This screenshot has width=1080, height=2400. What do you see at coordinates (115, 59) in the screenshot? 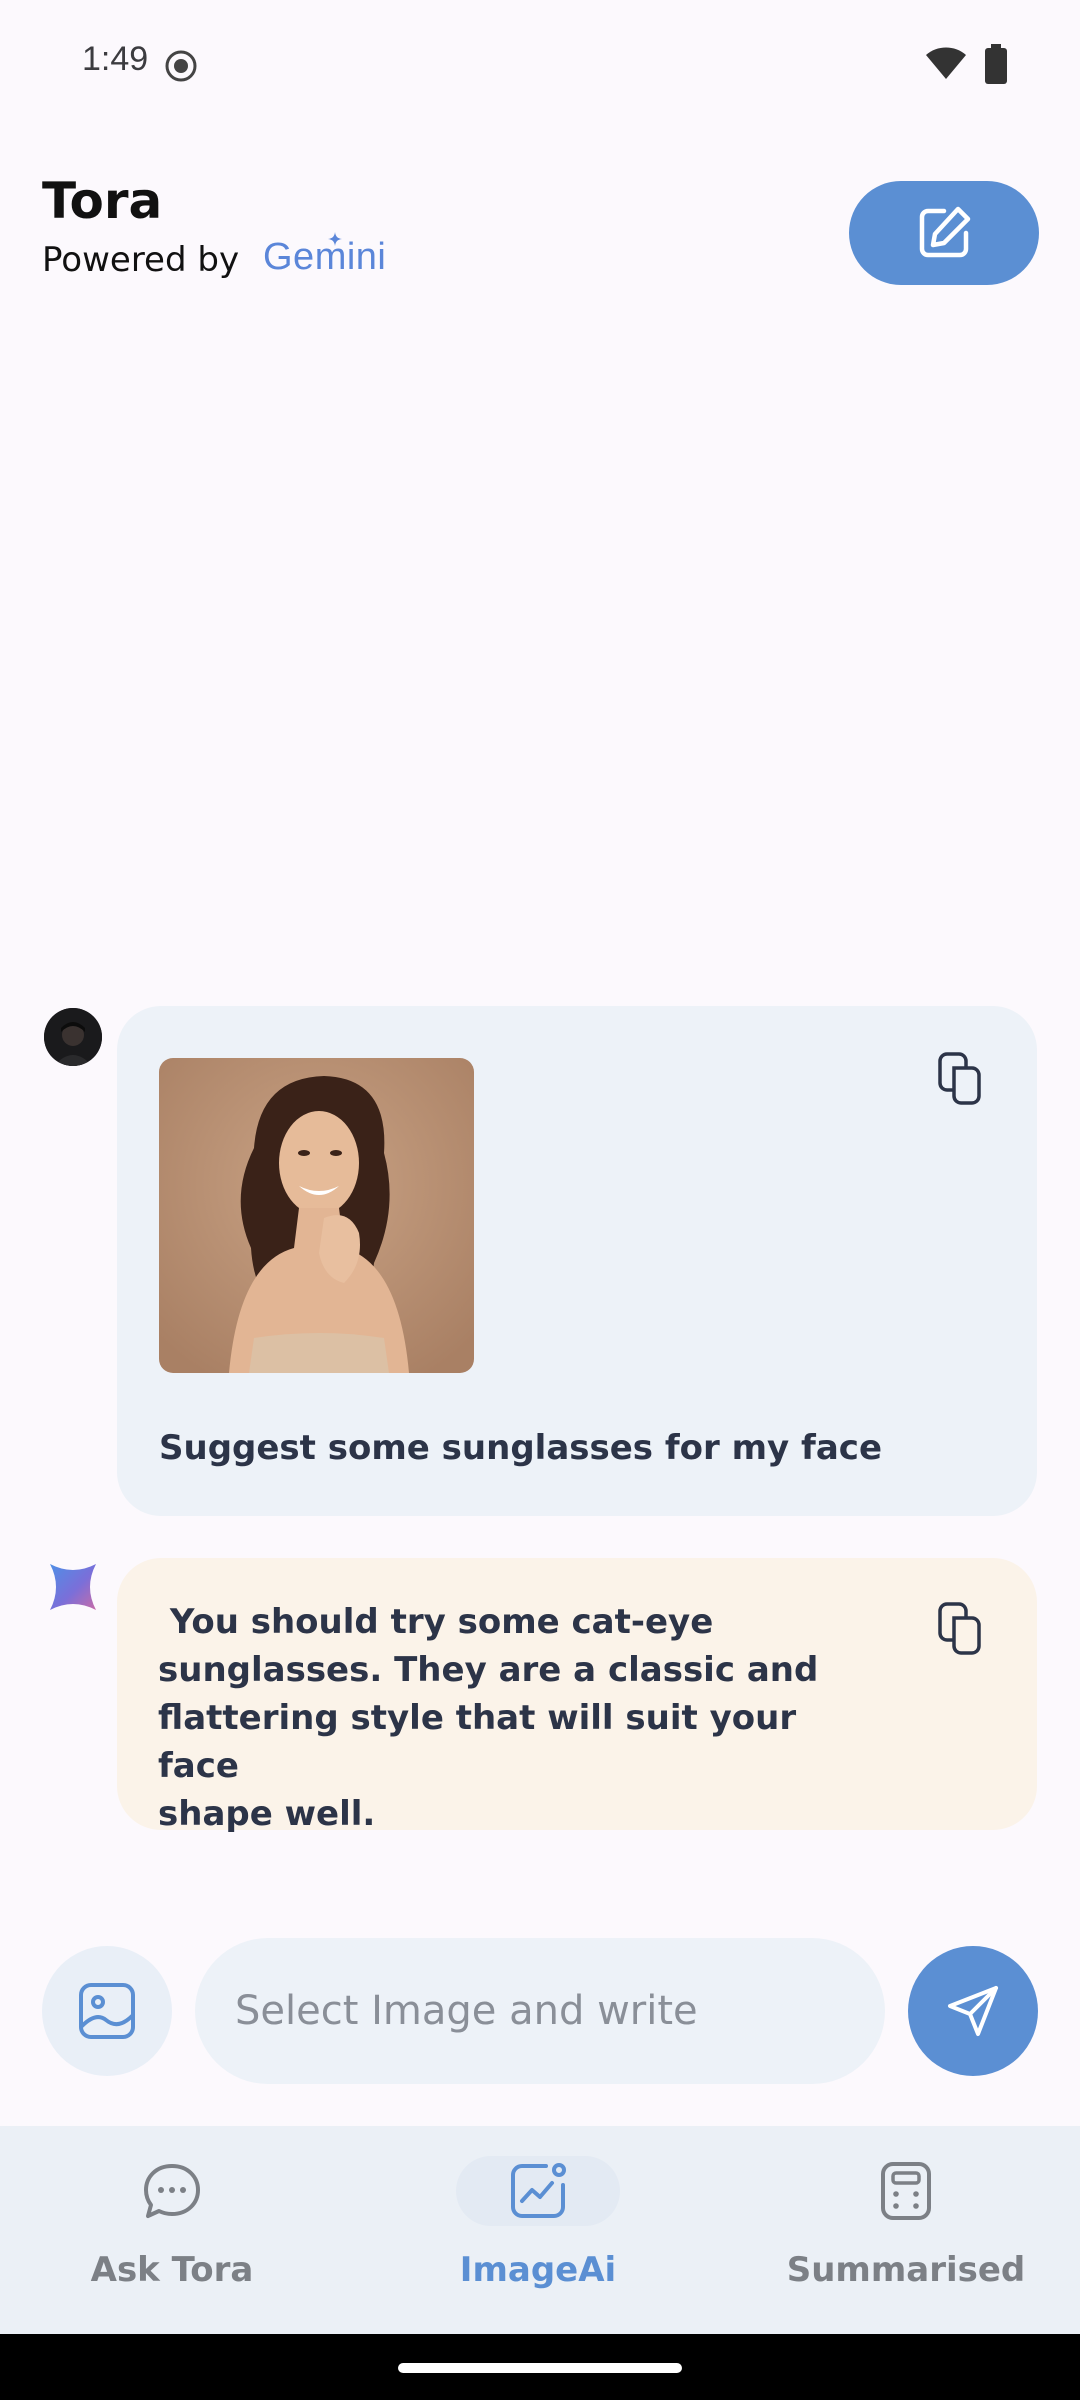
I see `status-time: 1:49` at bounding box center [115, 59].